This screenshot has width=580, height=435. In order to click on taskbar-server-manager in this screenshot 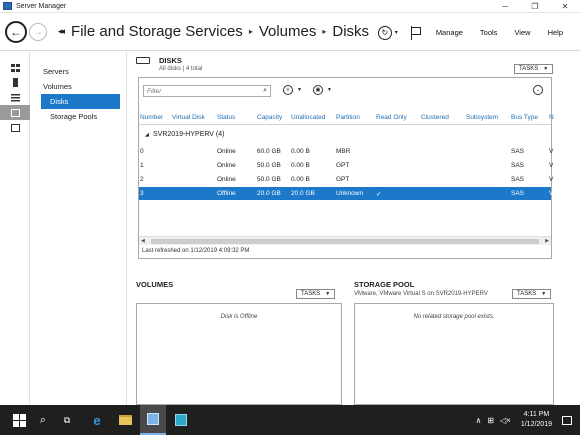, I will do `click(153, 420)`.